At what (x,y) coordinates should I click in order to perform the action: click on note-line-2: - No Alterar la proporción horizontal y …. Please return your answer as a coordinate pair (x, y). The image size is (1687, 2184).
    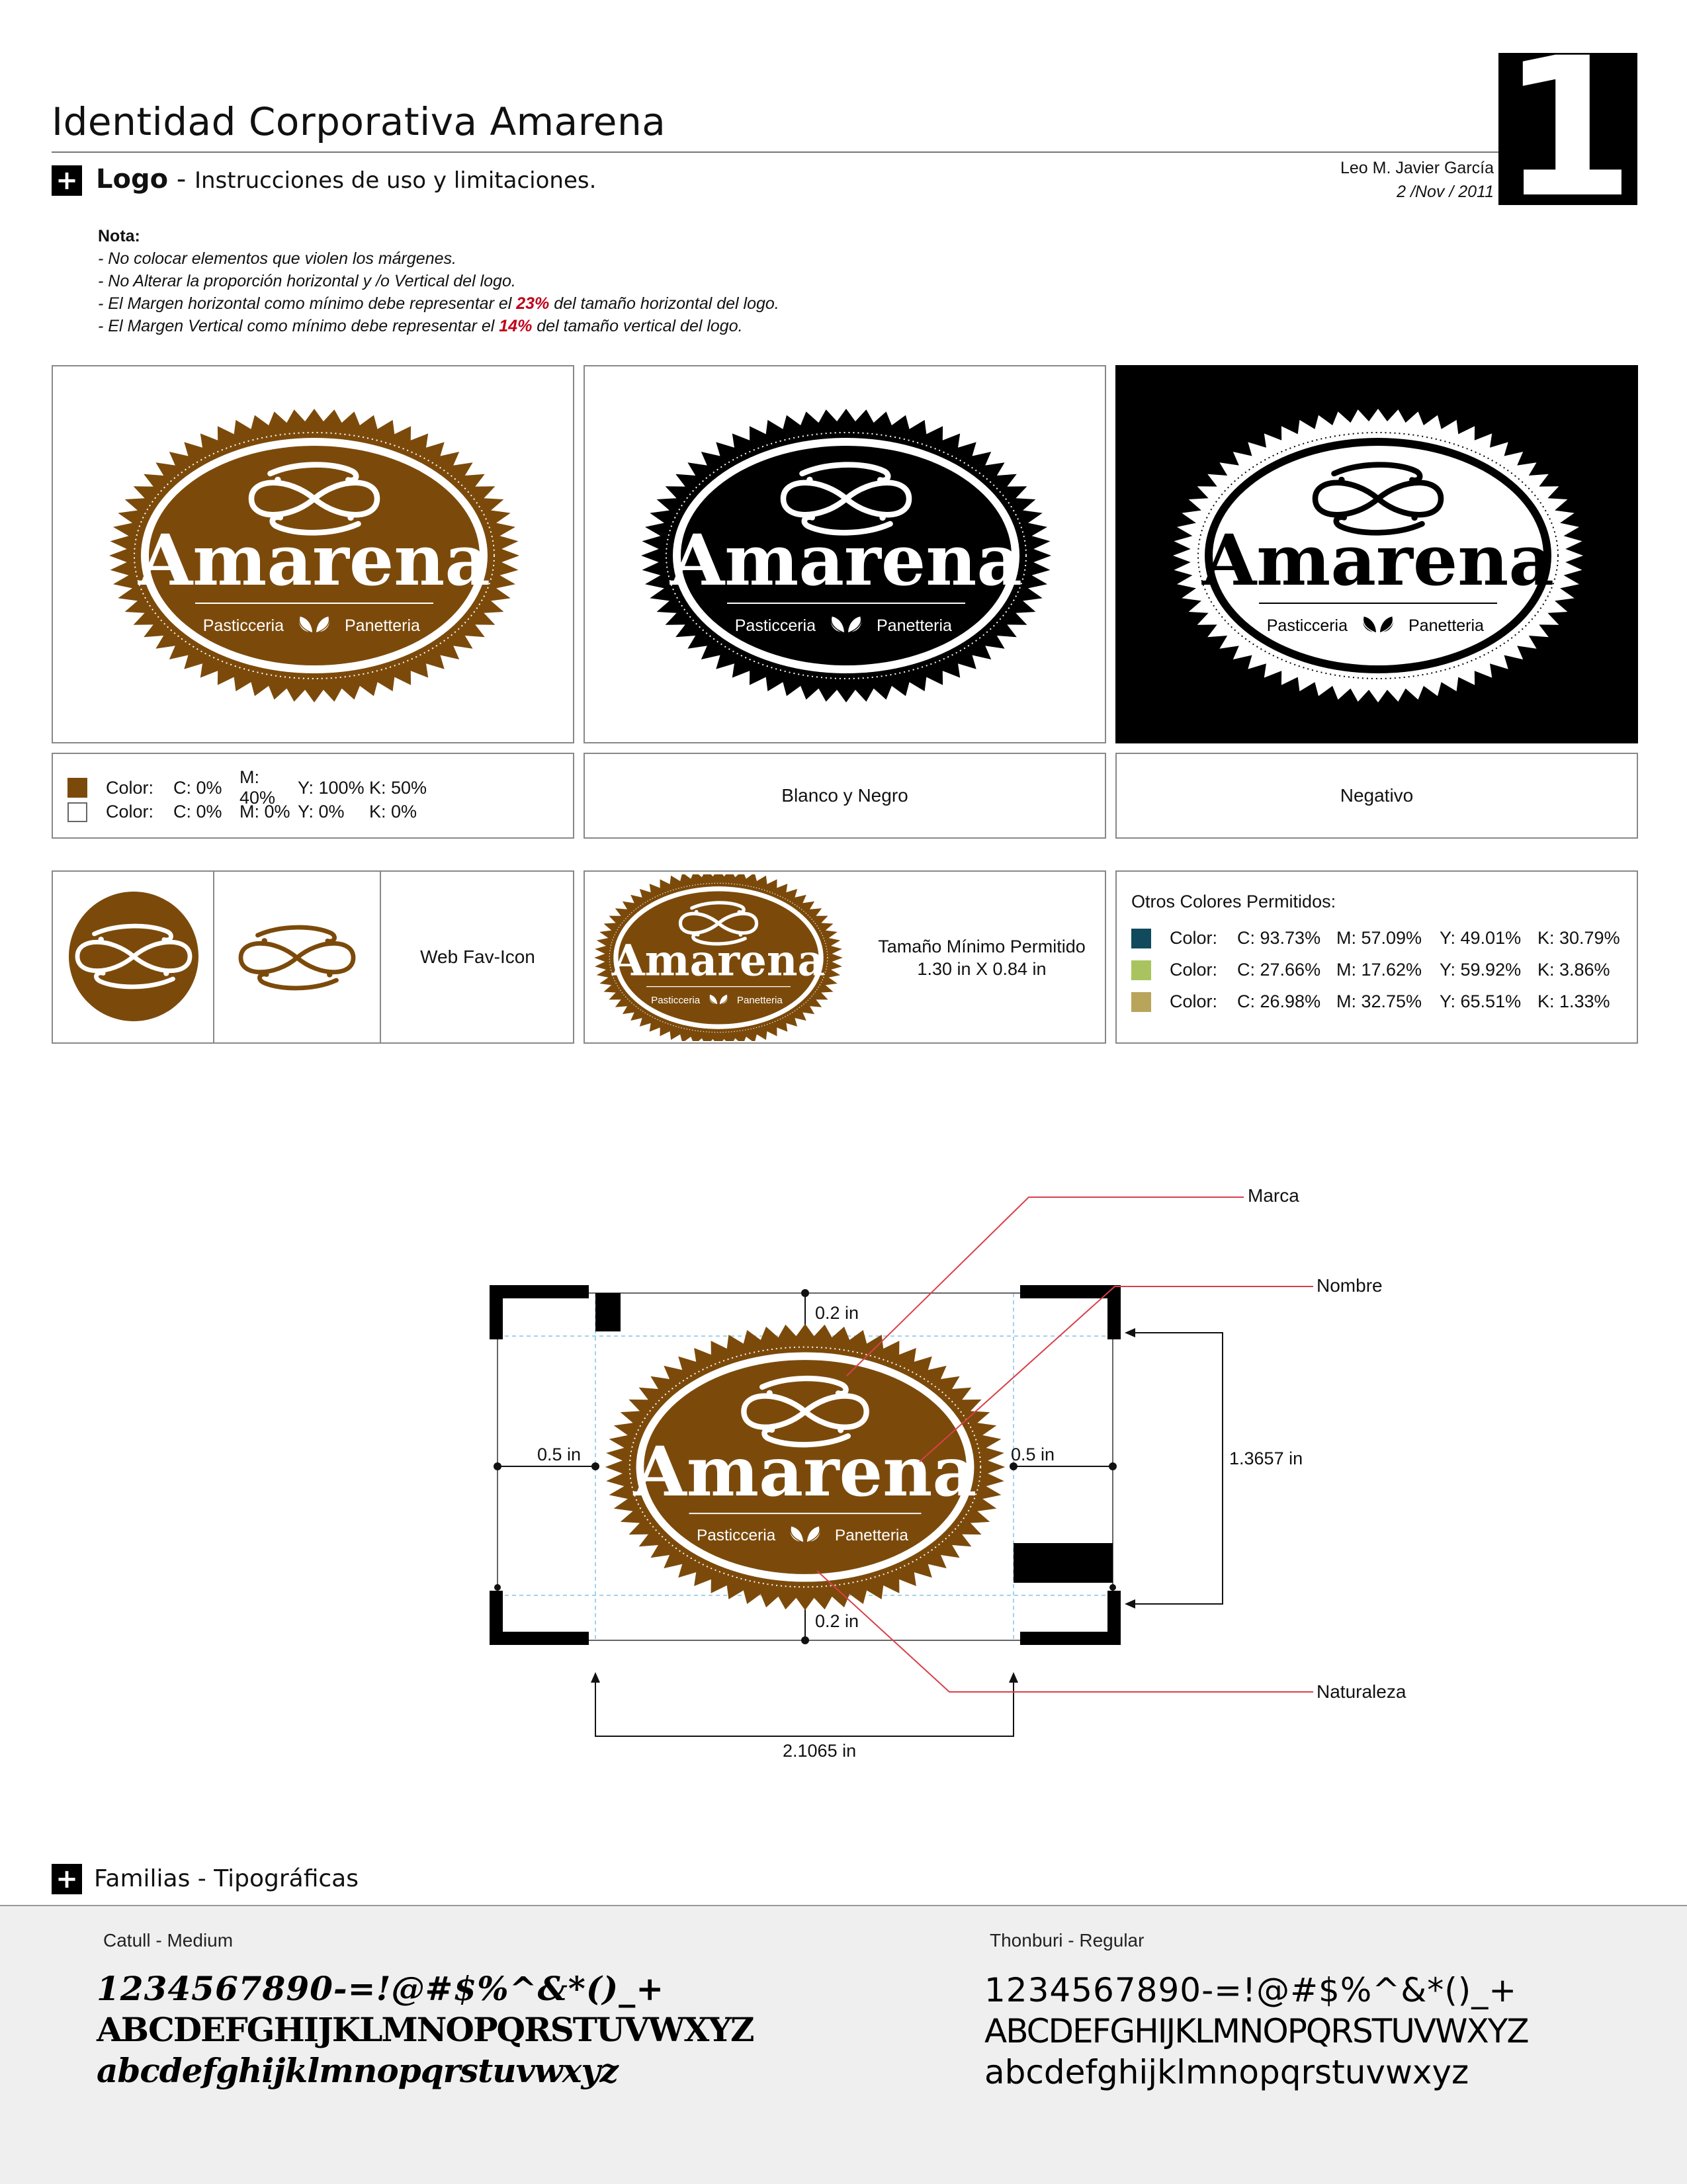
    Looking at the image, I should click on (307, 281).